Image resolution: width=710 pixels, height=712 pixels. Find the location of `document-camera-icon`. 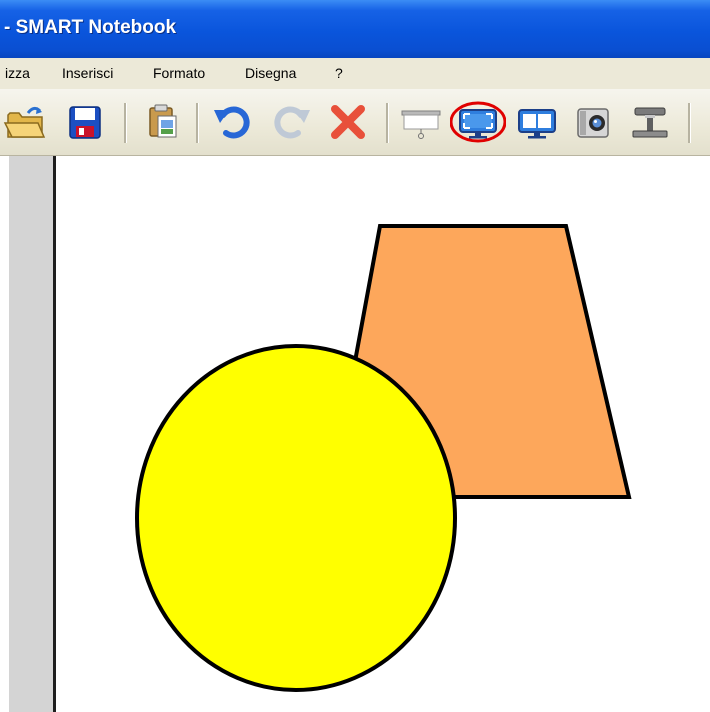

document-camera-icon is located at coordinates (650, 122).